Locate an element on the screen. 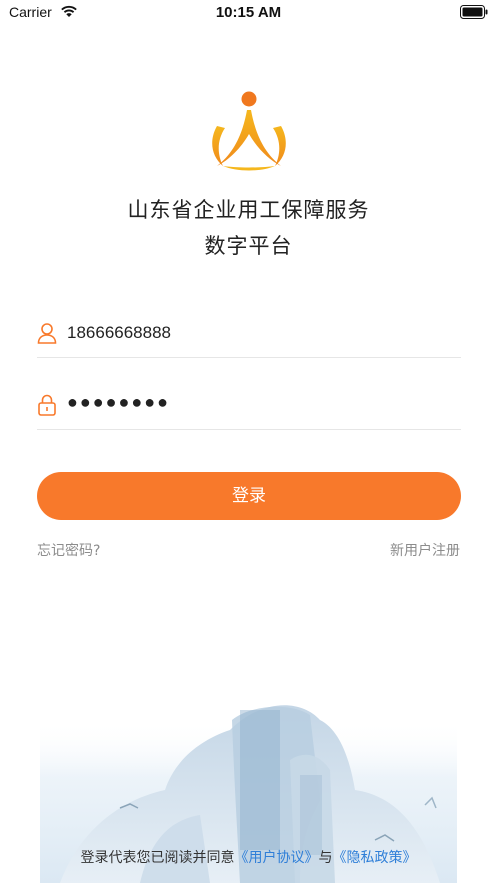 The width and height of the screenshot is (497, 883). password-input: ●●●●●●●● is located at coordinates (118, 402).